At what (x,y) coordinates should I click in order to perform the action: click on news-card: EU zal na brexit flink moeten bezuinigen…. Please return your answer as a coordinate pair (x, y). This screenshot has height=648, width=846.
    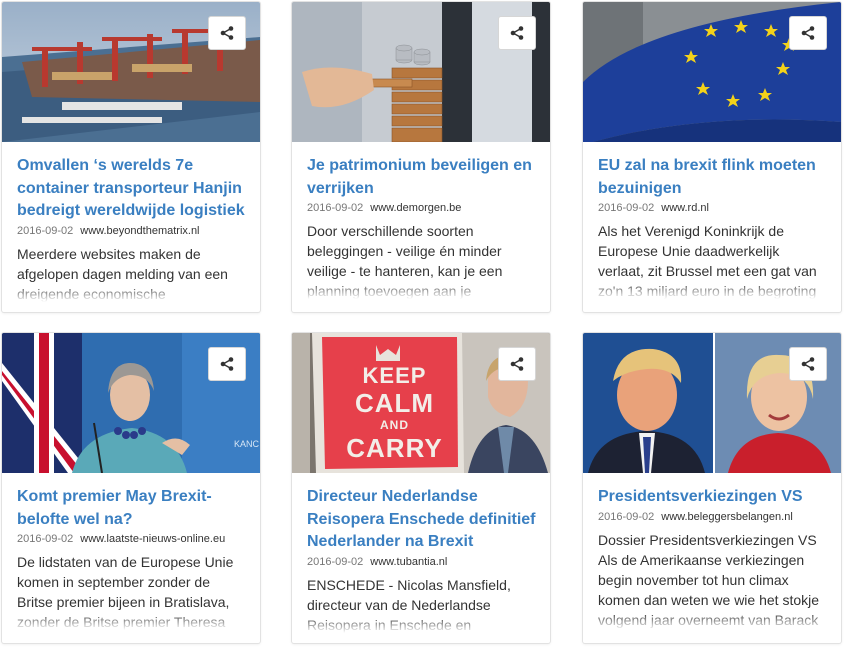
    Looking at the image, I should click on (712, 157).